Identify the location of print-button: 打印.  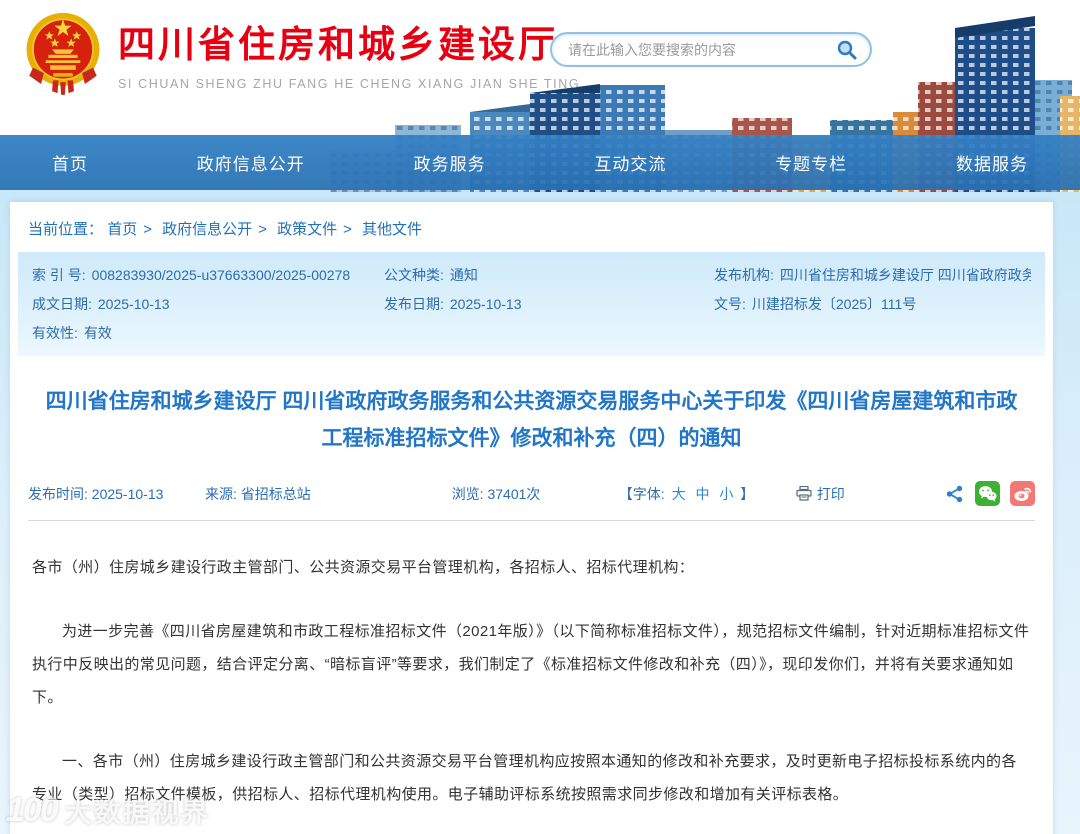
(870, 494).